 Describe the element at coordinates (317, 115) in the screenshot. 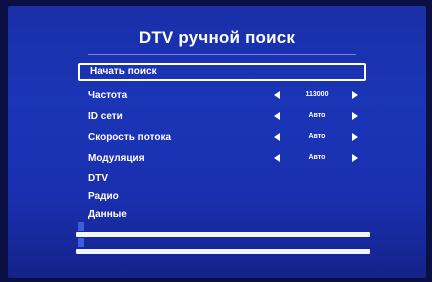

I see `network-id-value: Авто` at that location.